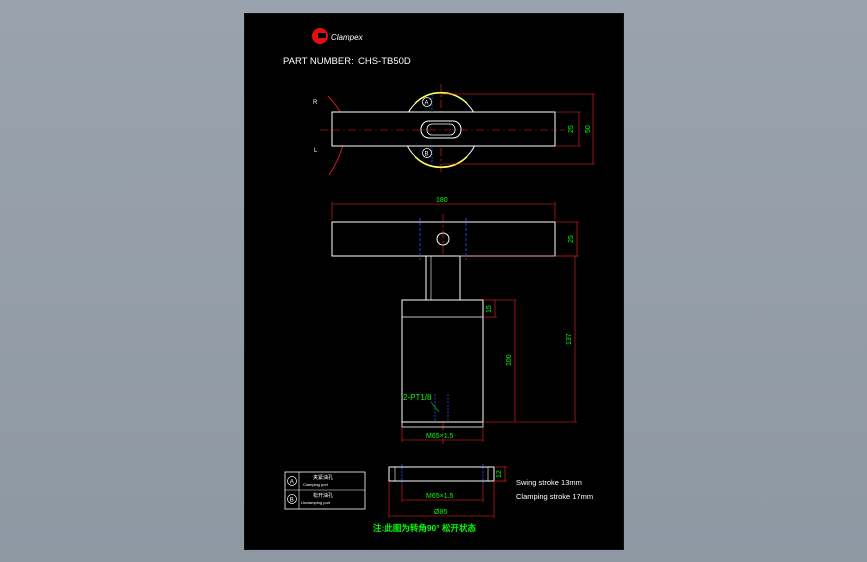 The image size is (867, 562). I want to click on drawing-note: 注:此图为转角90° 松开状态, so click(425, 528).